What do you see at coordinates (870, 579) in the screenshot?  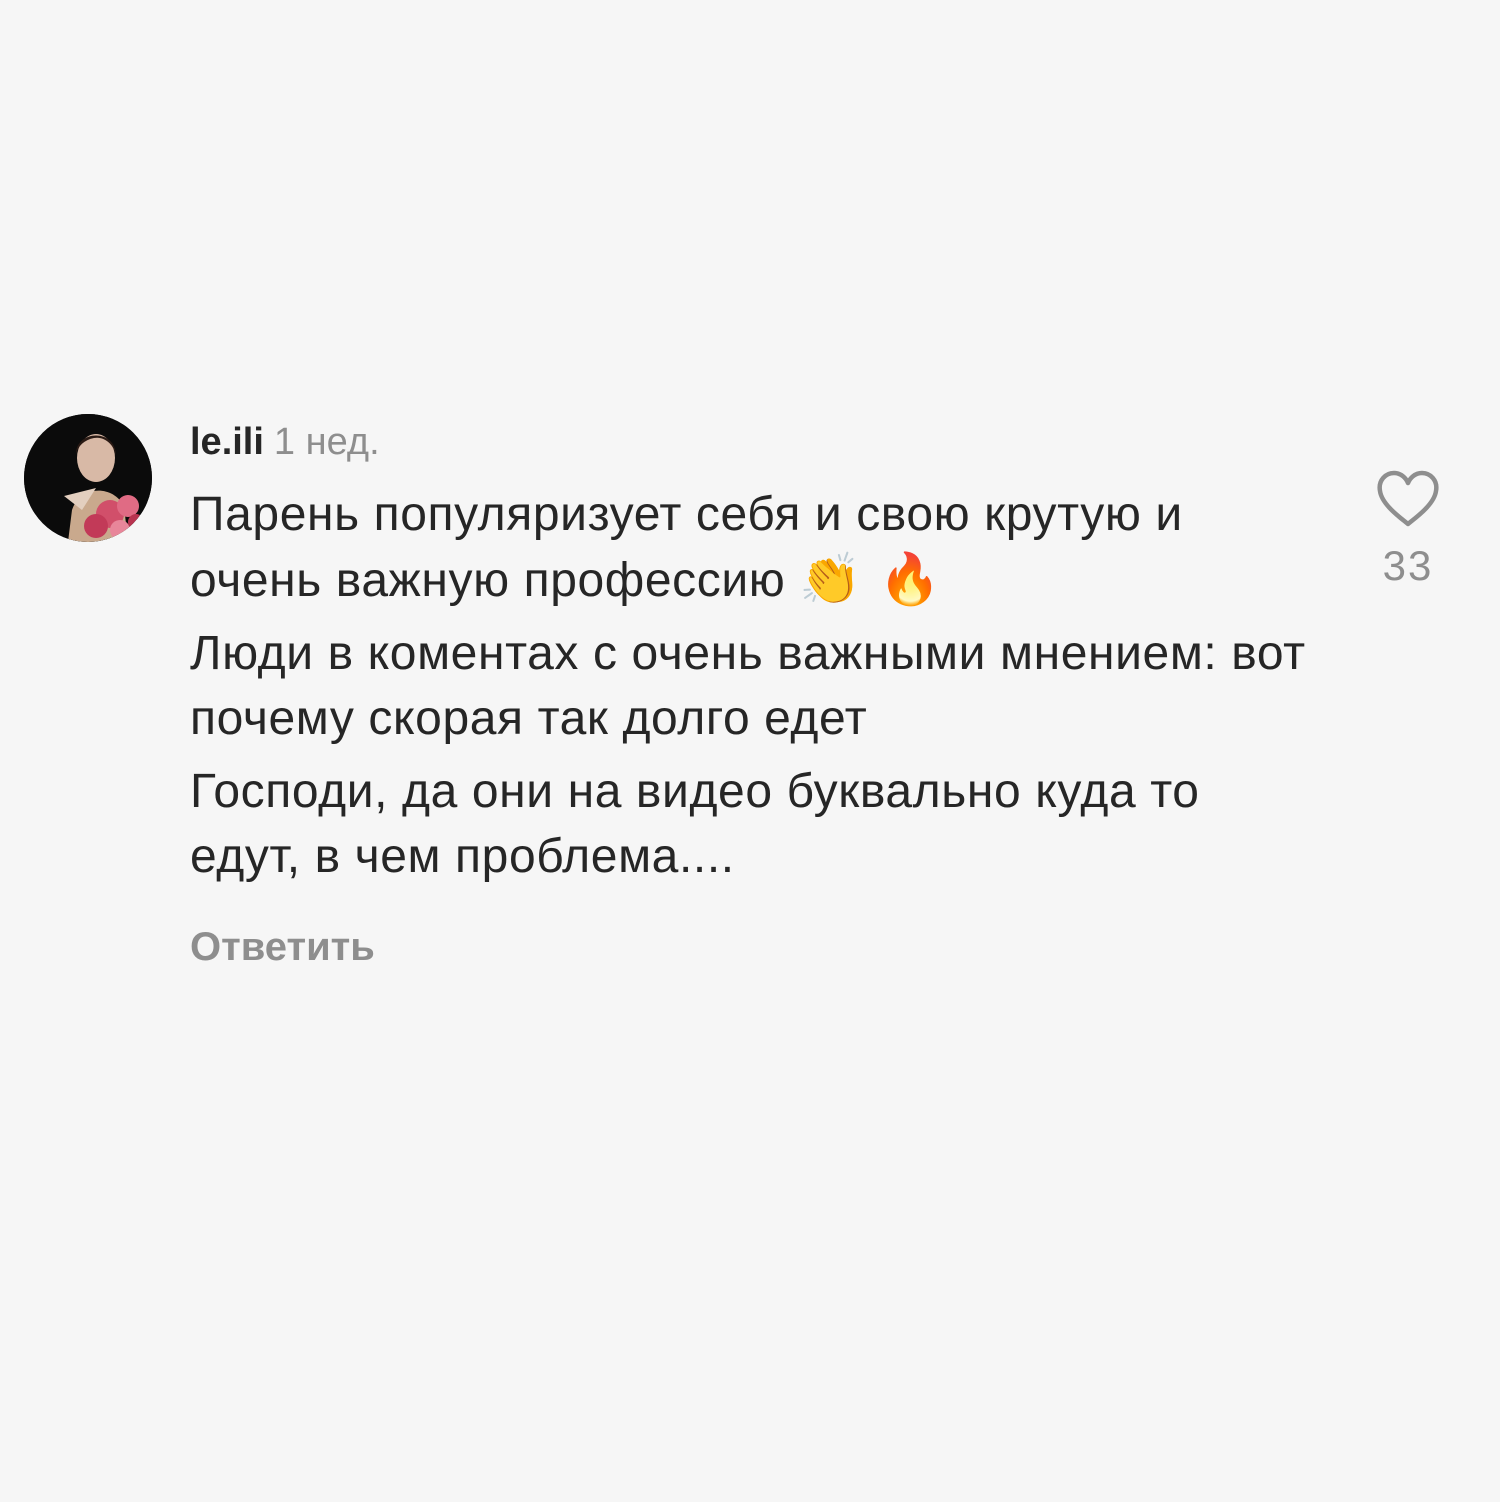 I see `clap-fire-emoji: 👏 🔥` at bounding box center [870, 579].